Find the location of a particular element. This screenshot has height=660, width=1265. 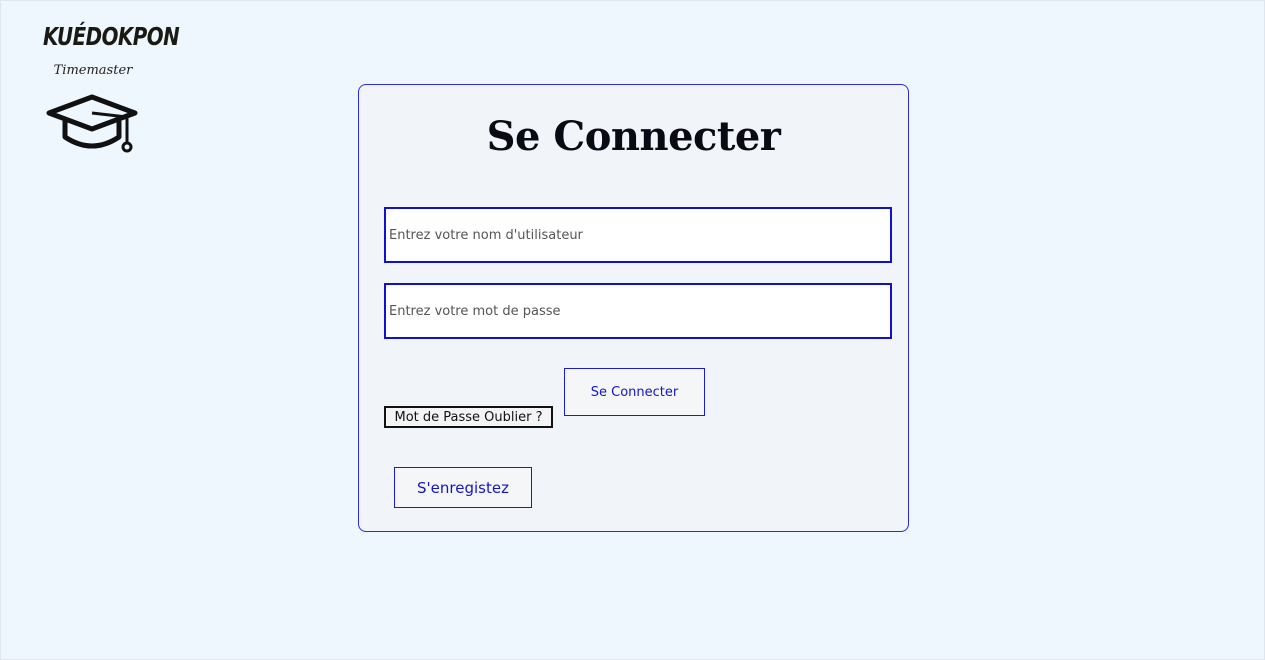

app-logo: KUÉDOKPON Timemaster is located at coordinates (109, 89).